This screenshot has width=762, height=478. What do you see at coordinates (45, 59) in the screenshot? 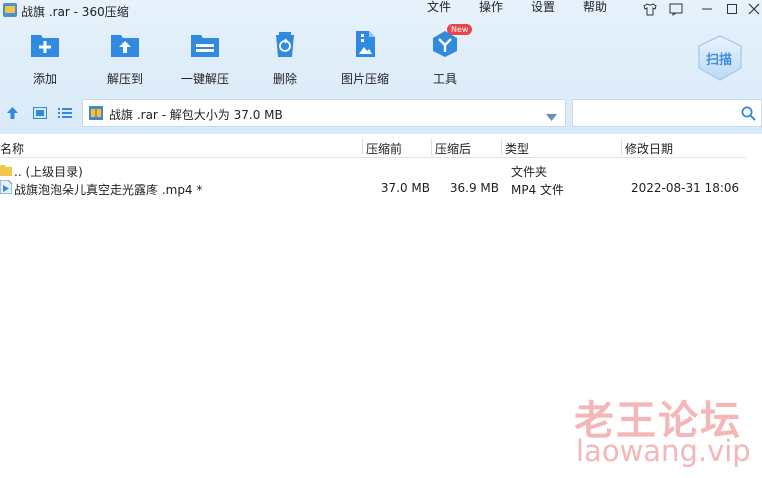
I see `add-button: 添加` at bounding box center [45, 59].